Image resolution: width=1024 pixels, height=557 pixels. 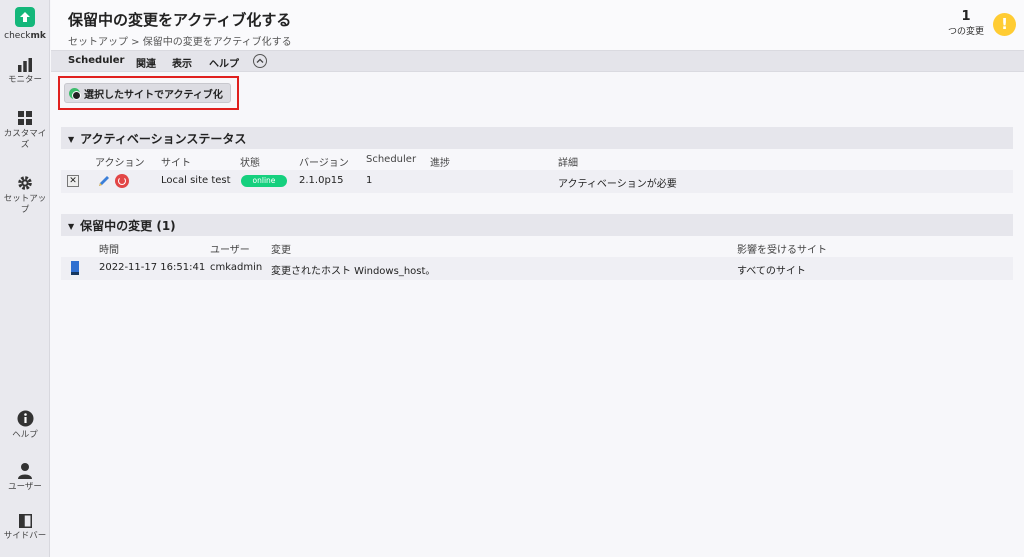 I want to click on sidebar-item-label: サイドバー, so click(x=25, y=536).